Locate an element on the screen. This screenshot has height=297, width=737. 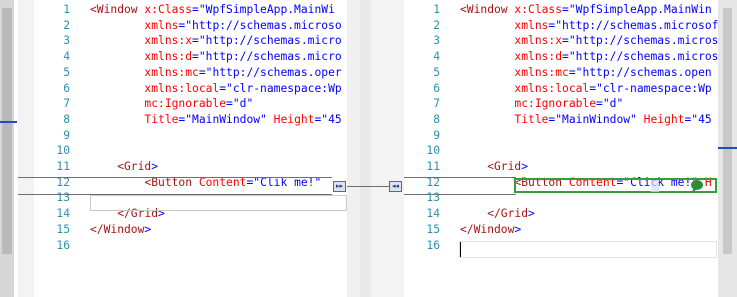
code-line: </Window> is located at coordinates (120, 230).